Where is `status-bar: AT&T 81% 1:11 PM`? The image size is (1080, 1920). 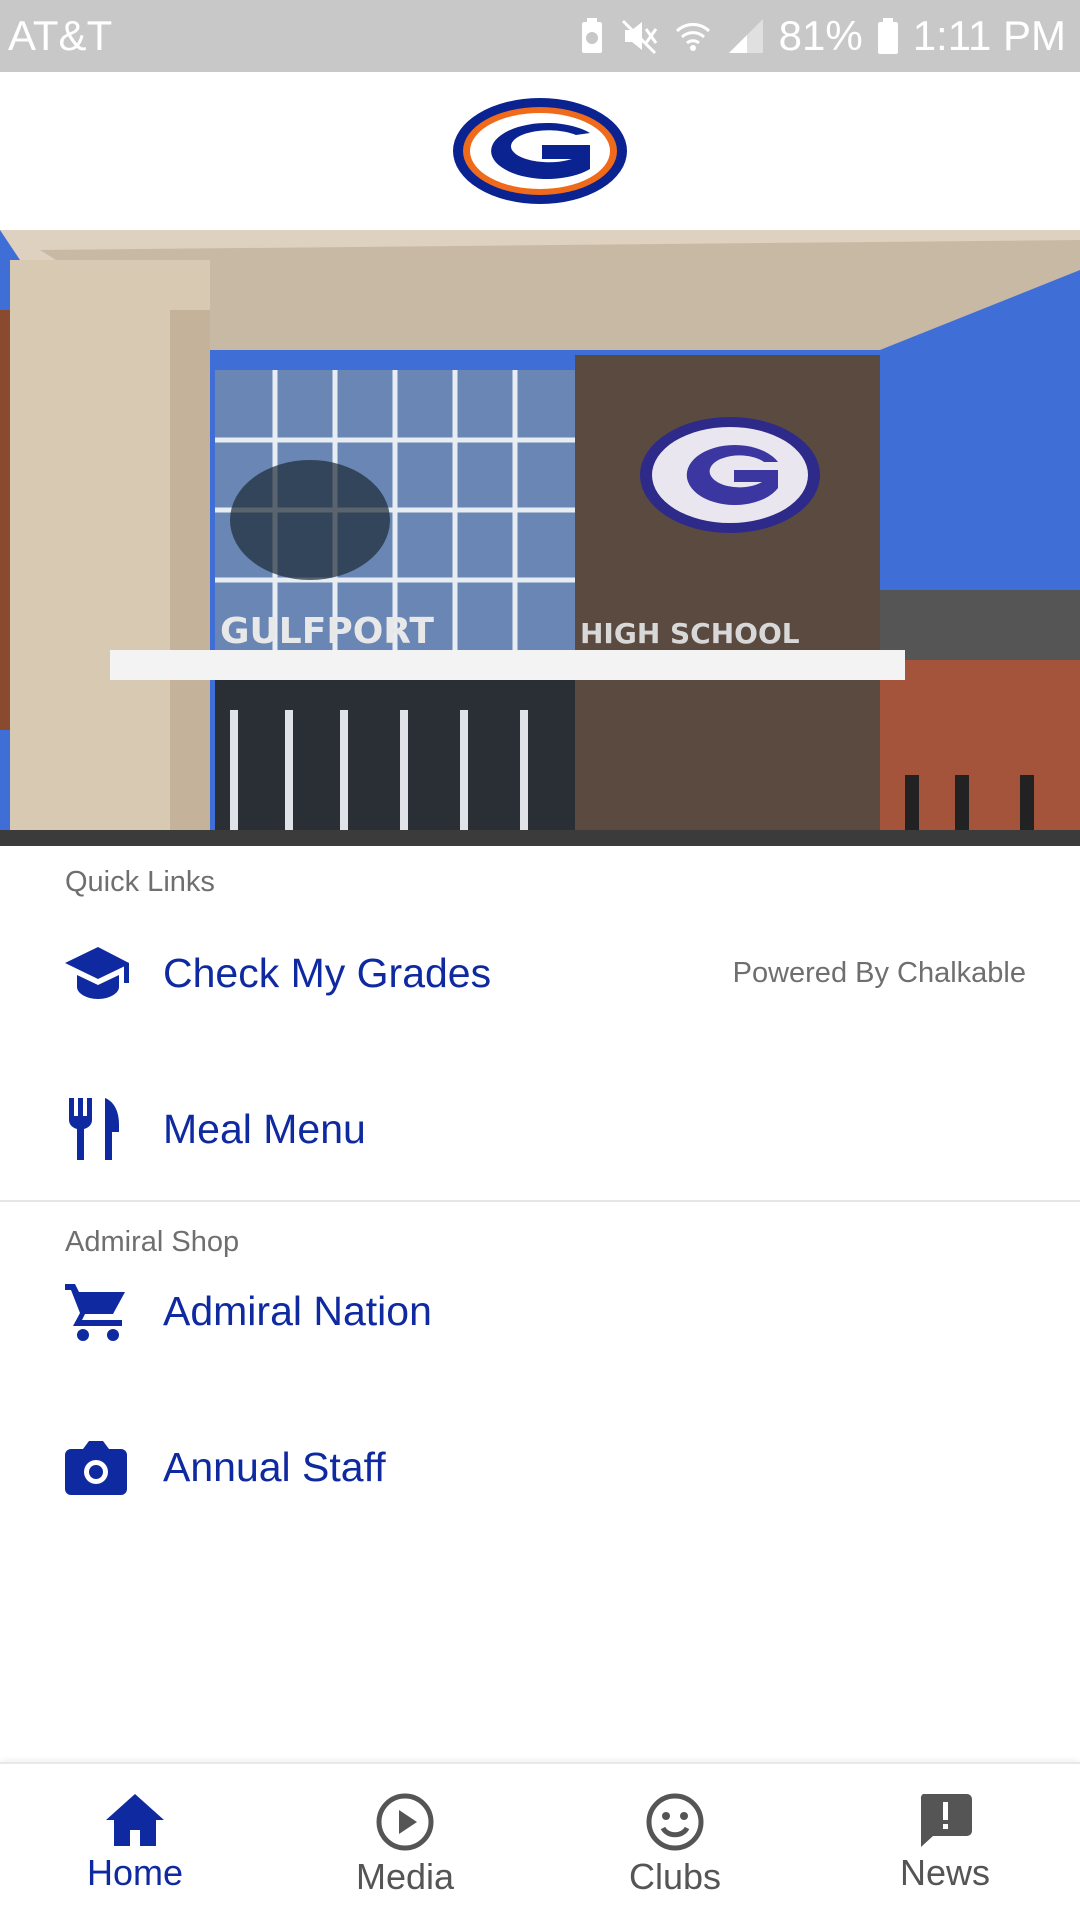 status-bar: AT&T 81% 1:11 PM is located at coordinates (540, 36).